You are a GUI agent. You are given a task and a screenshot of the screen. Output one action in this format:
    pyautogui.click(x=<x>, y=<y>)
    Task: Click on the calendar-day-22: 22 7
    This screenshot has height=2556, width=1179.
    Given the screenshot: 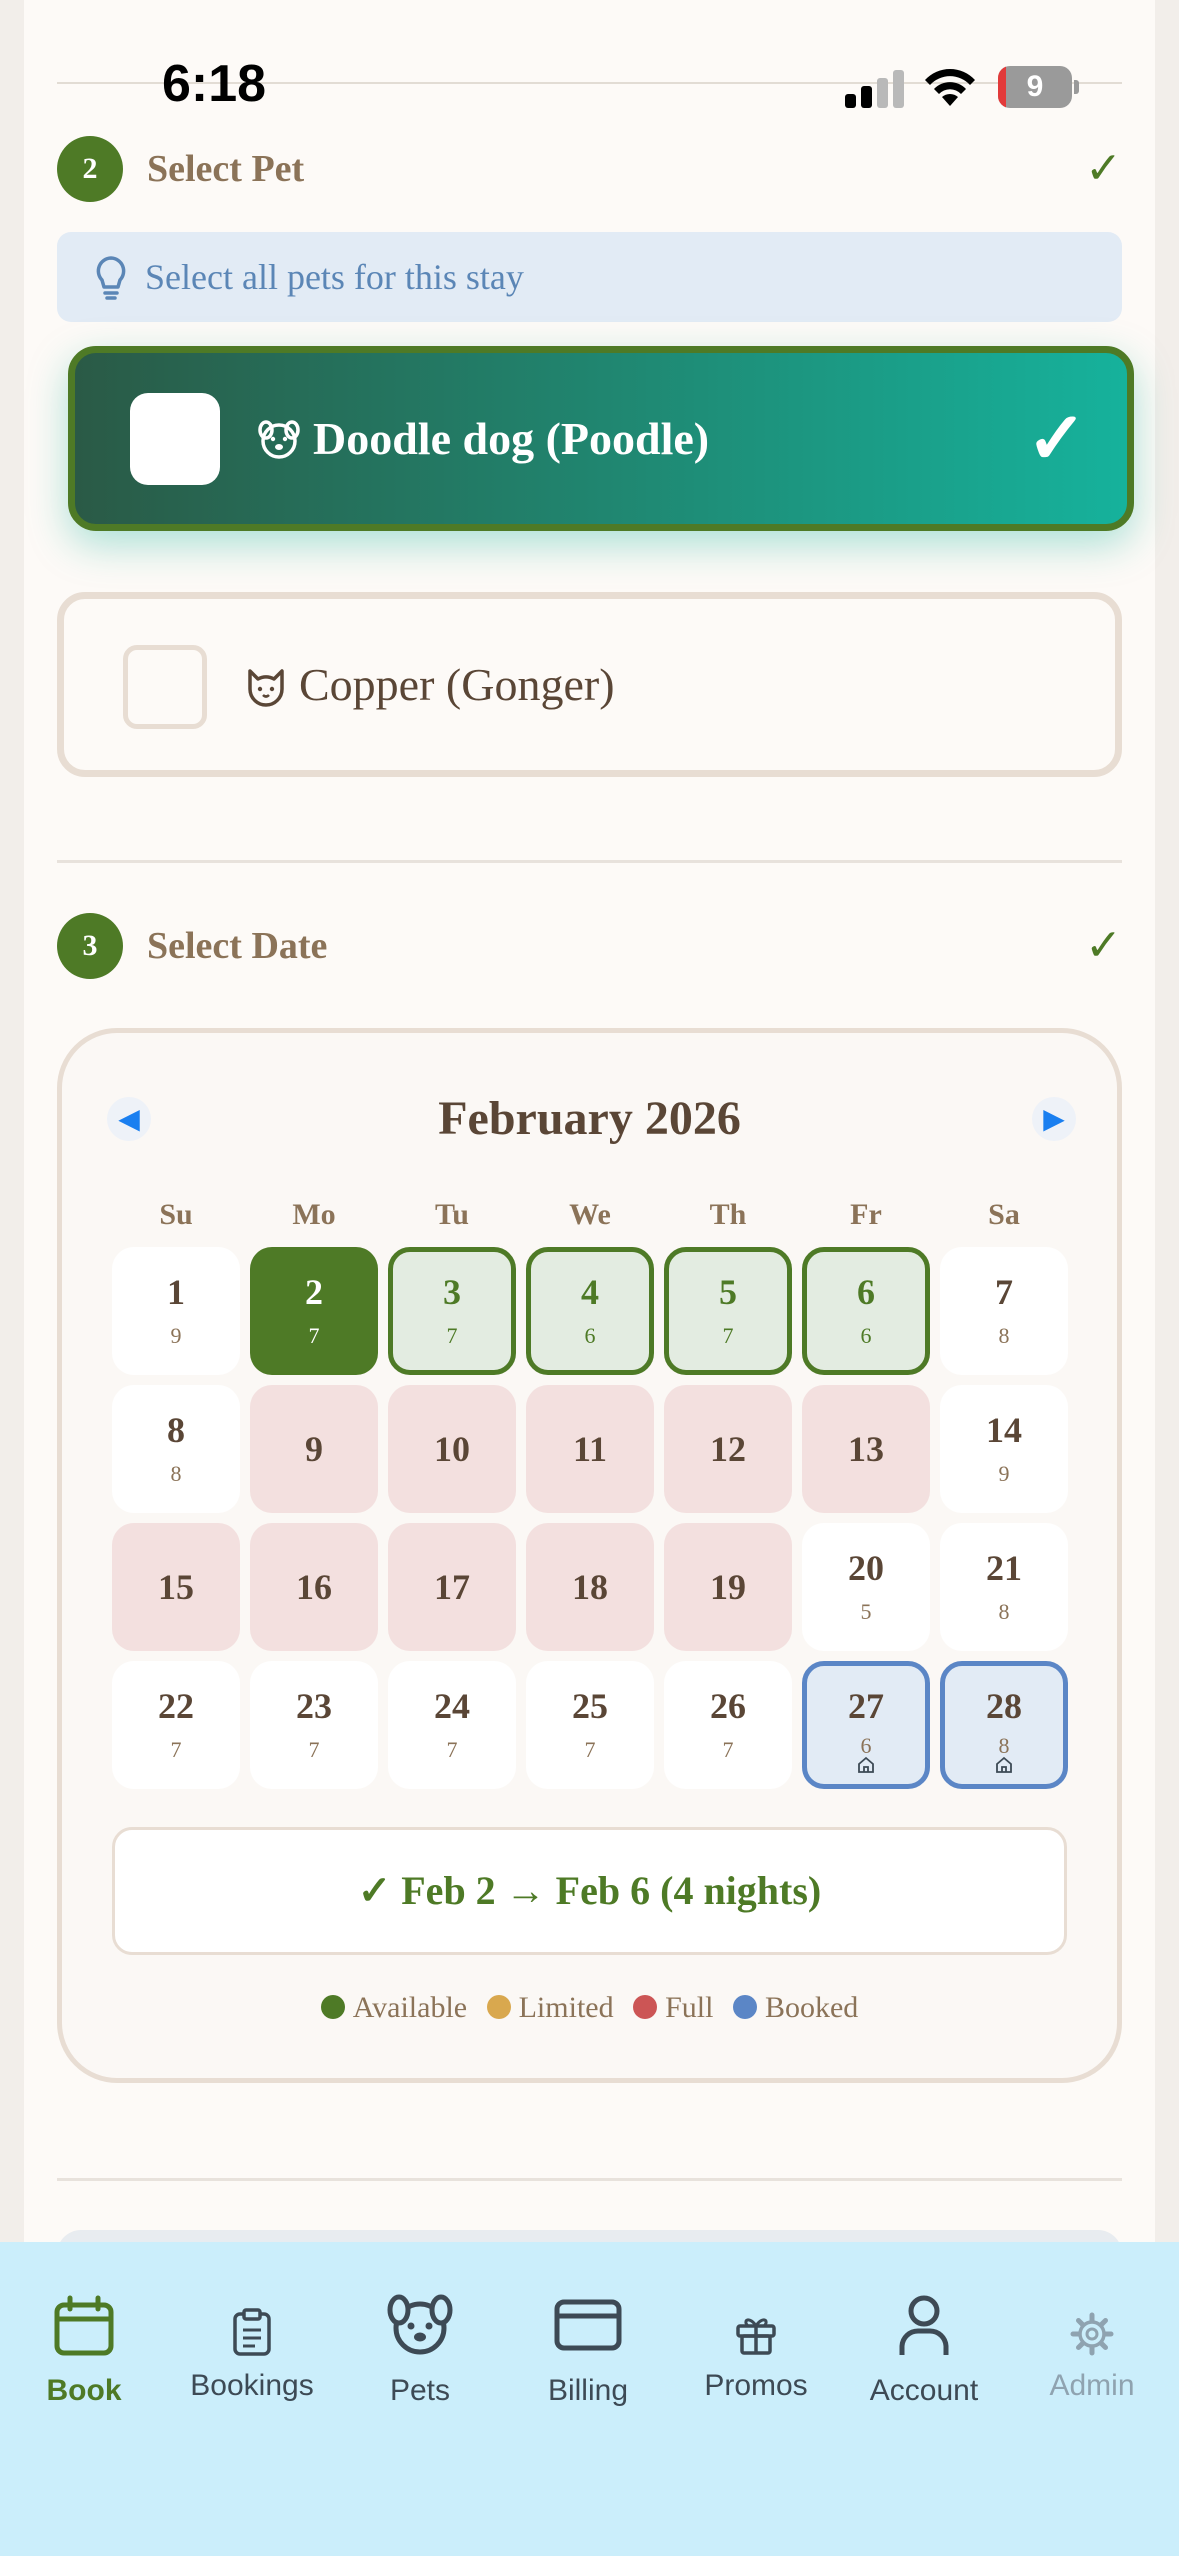 What is the action you would take?
    pyautogui.click(x=176, y=1725)
    